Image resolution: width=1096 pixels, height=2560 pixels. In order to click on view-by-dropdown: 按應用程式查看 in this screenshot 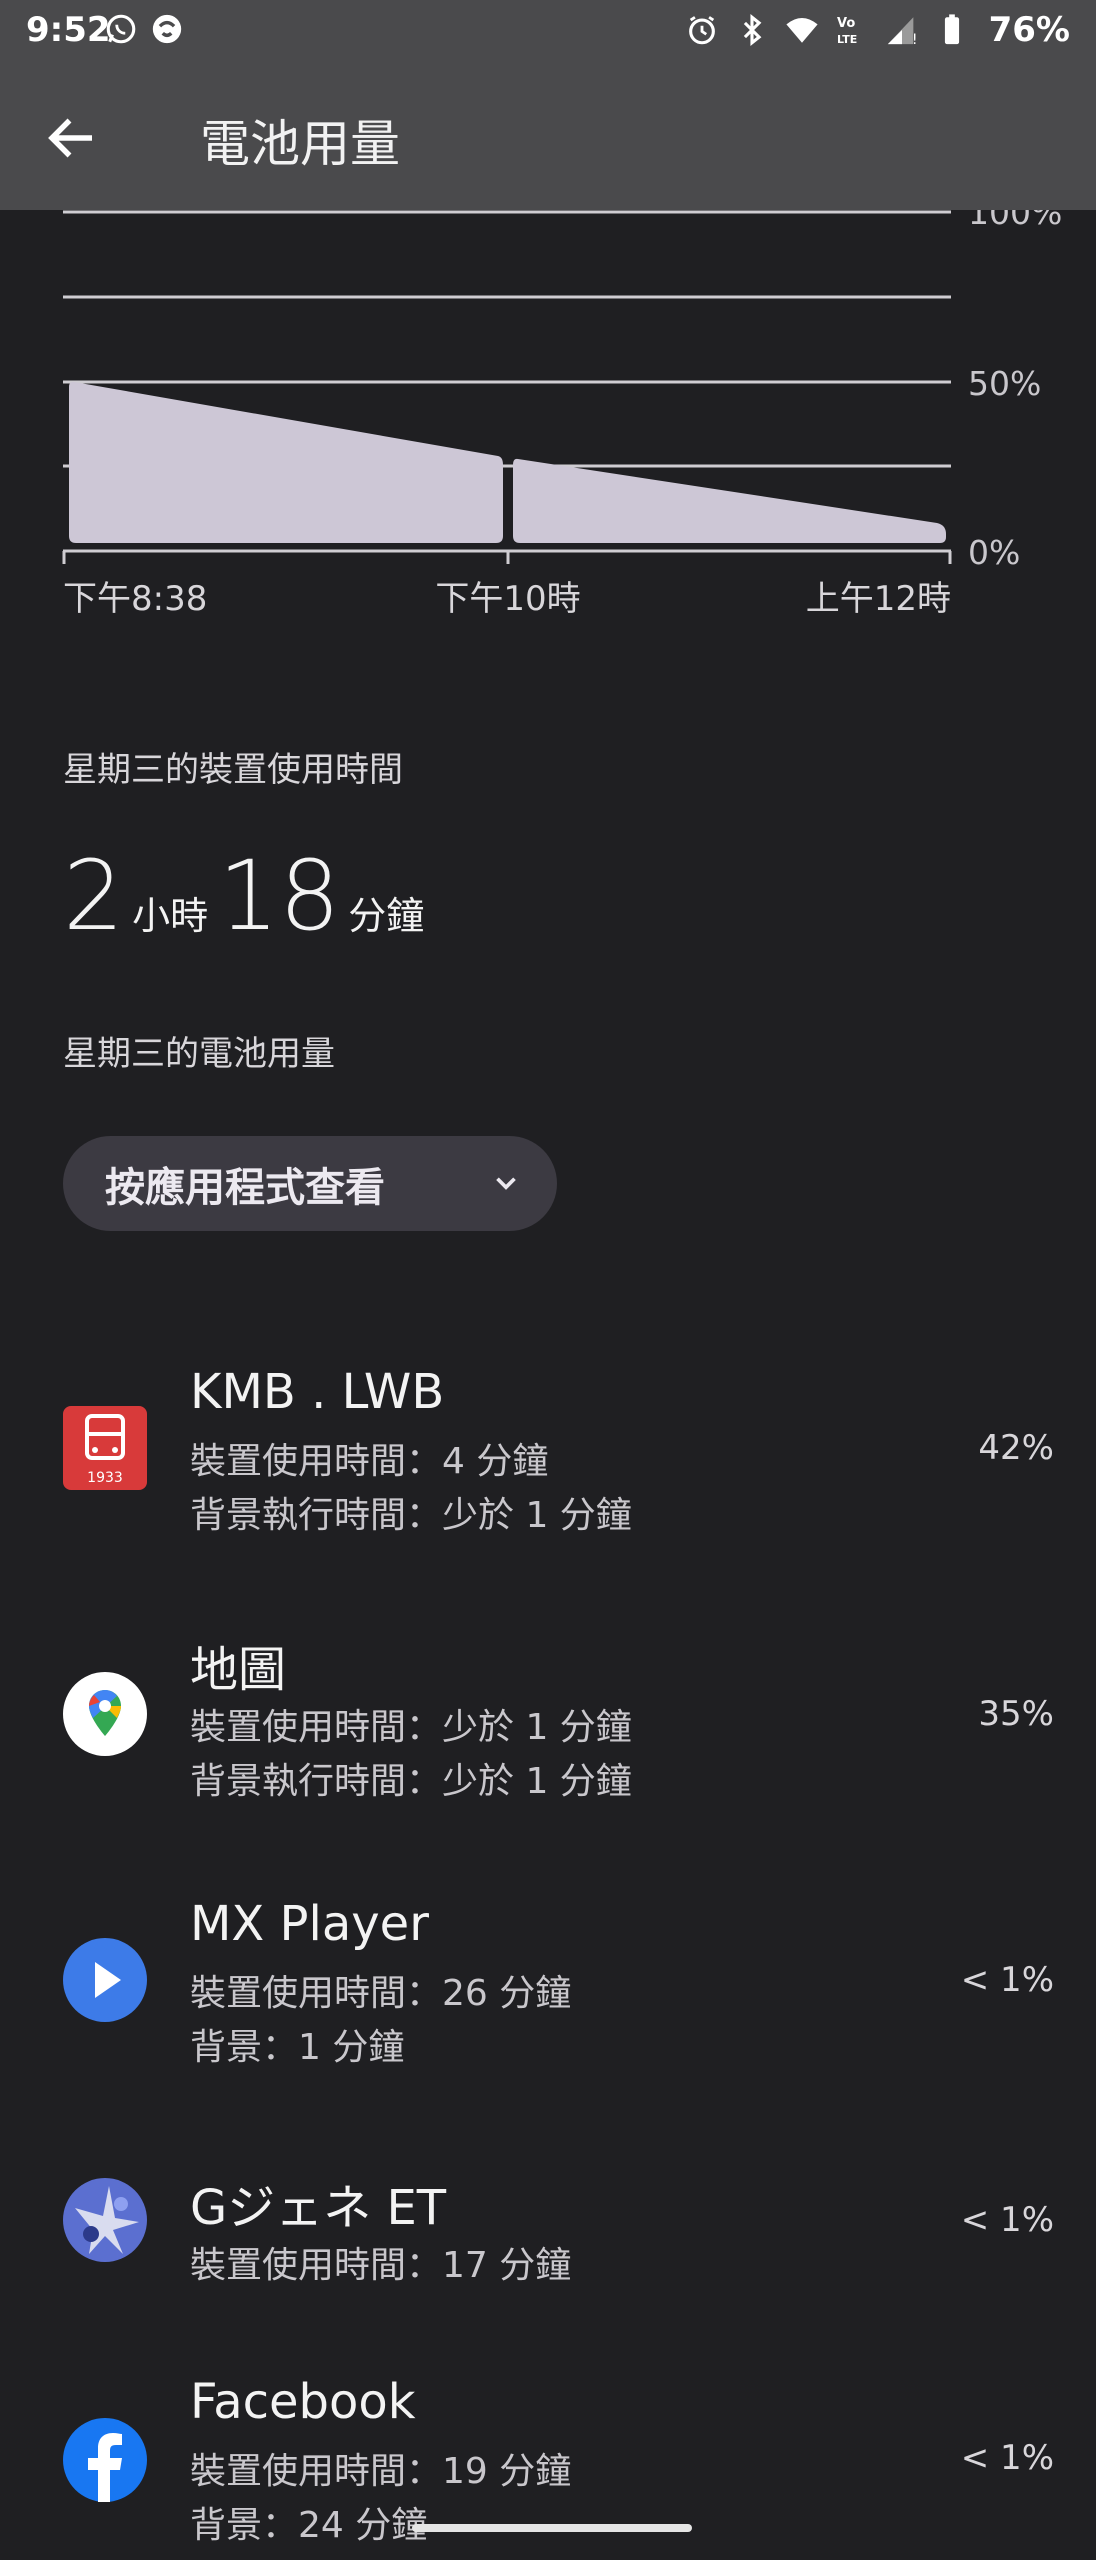, I will do `click(310, 1183)`.